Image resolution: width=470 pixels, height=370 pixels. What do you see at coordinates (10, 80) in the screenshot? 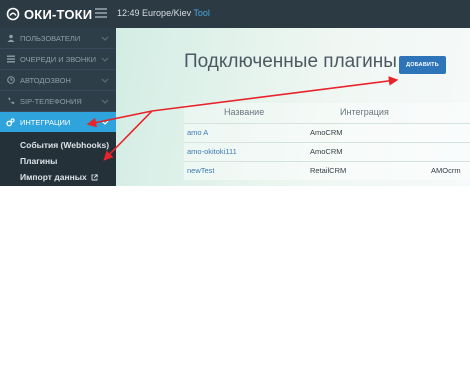
I see `clock-icon` at bounding box center [10, 80].